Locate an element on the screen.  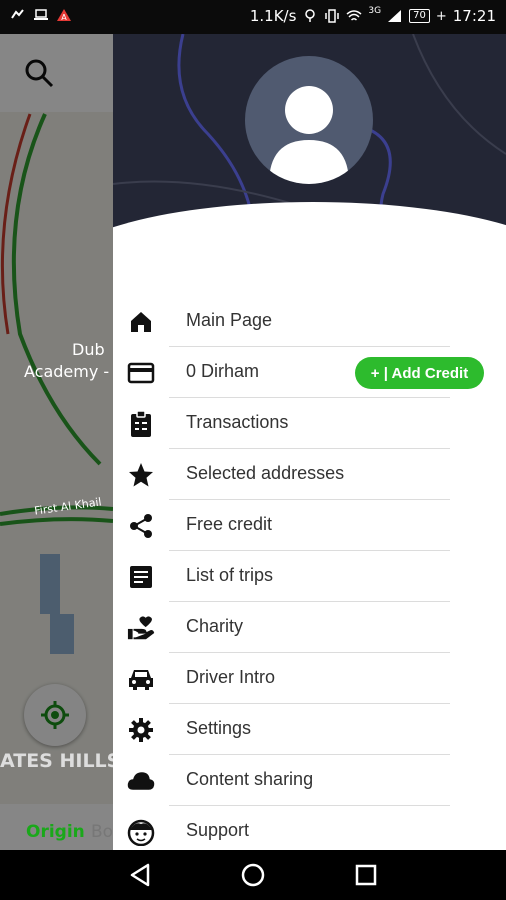
location-icon is located at coordinates (310, 15).